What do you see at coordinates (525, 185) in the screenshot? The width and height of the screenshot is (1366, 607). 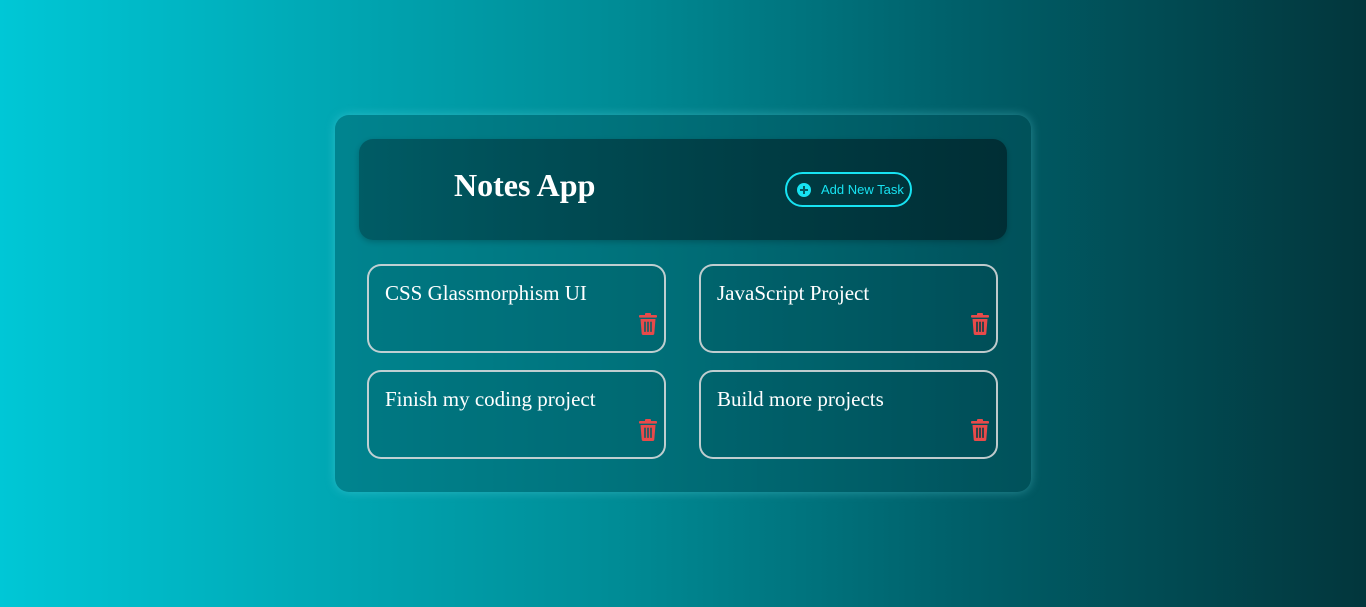 I see `page-title: Notes App` at bounding box center [525, 185].